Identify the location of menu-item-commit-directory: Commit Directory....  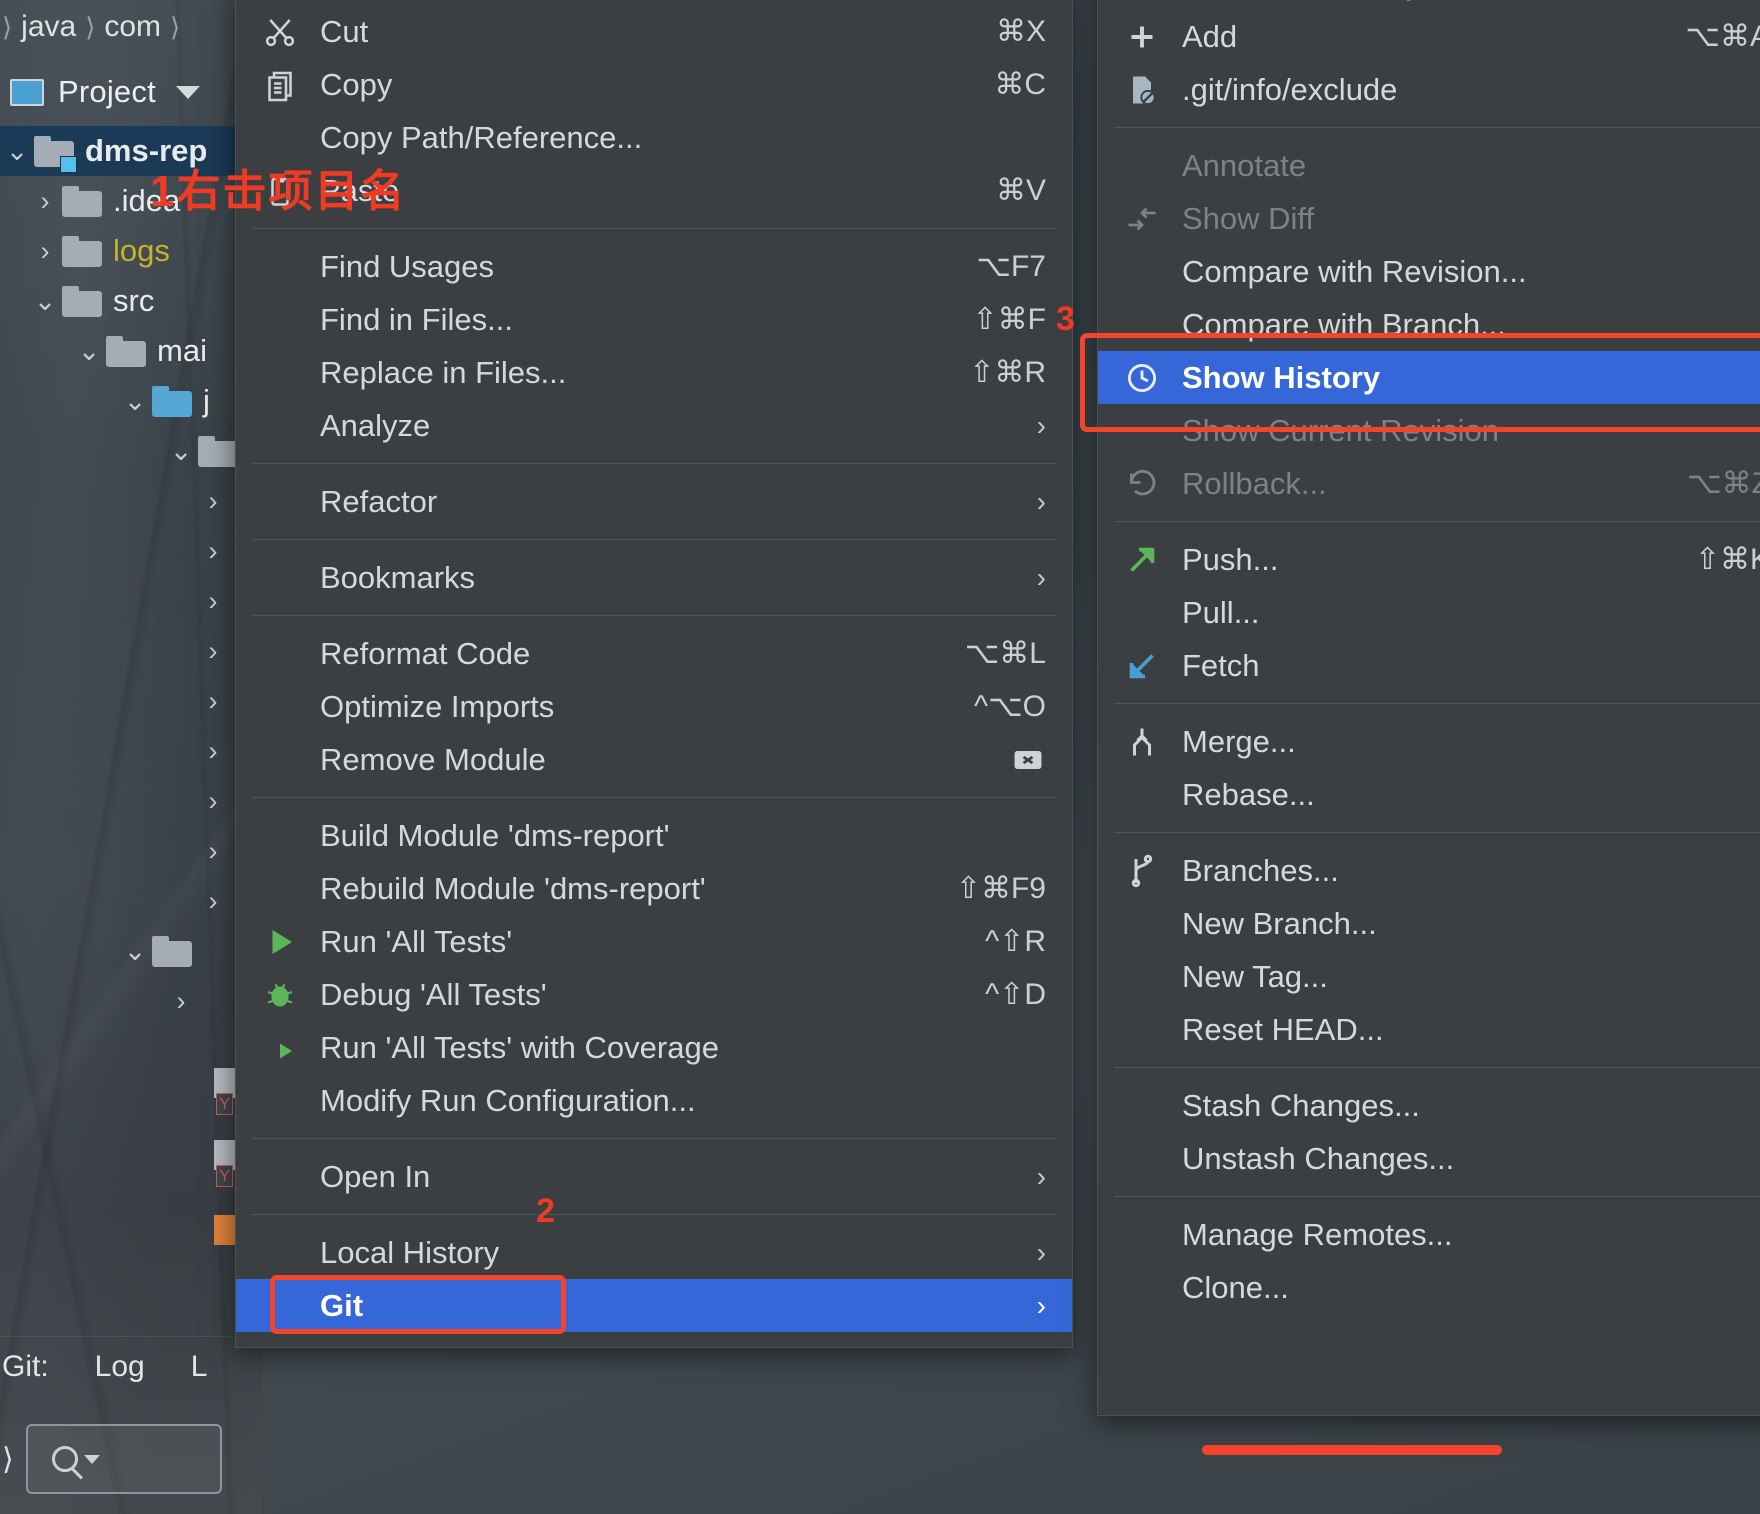
(1429, 5).